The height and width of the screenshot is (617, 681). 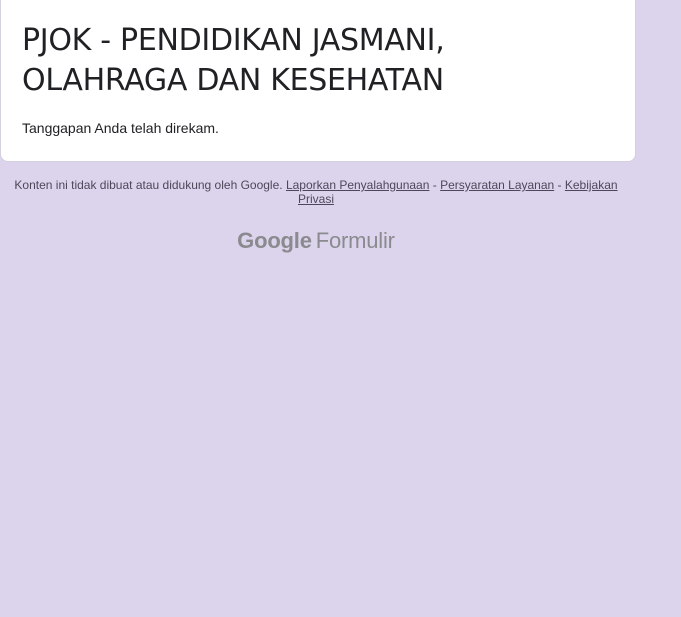 What do you see at coordinates (497, 185) in the screenshot?
I see `terms-link: Persyaratan Layanan` at bounding box center [497, 185].